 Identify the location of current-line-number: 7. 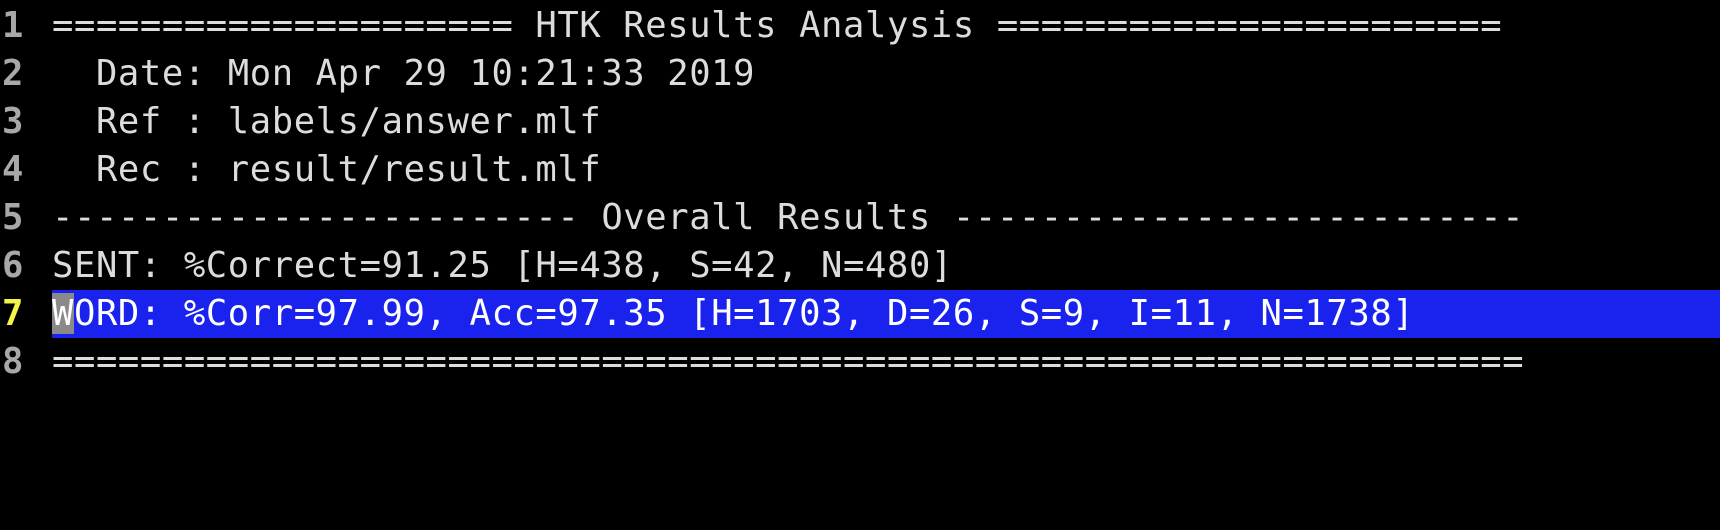
(13, 313).